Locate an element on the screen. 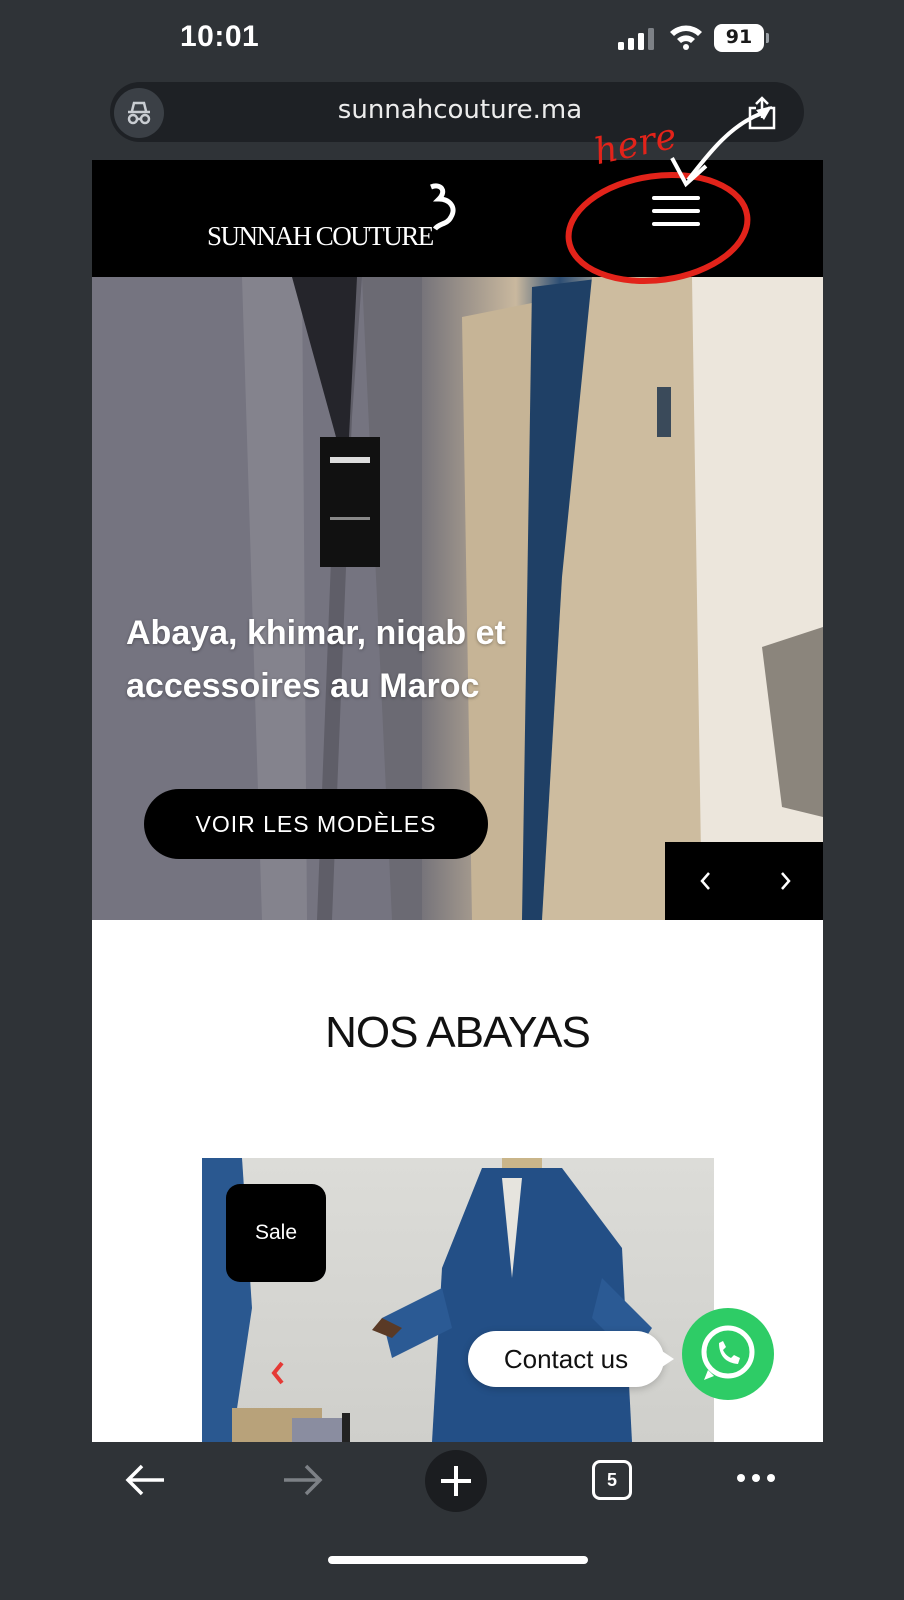 Image resolution: width=904 pixels, height=1600 pixels. annotation-circle is located at coordinates (668, 195).